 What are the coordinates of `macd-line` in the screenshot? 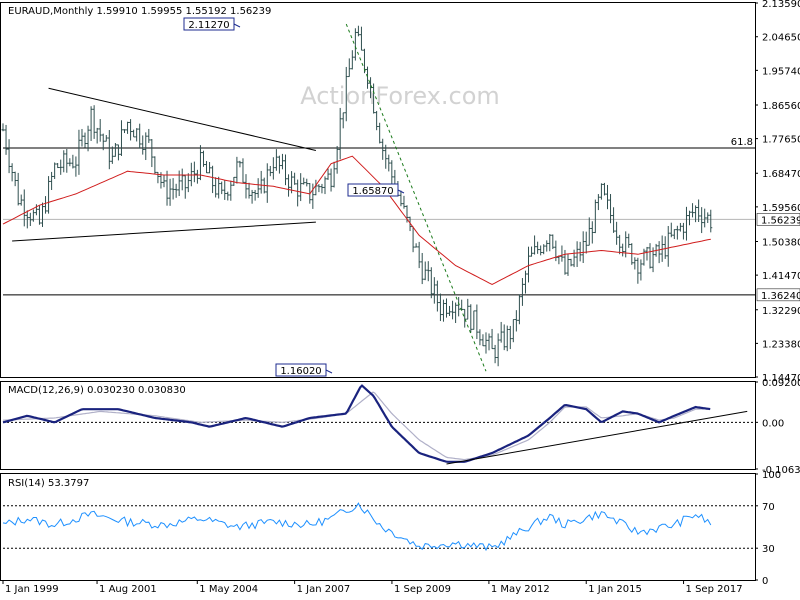 It's located at (356, 423).